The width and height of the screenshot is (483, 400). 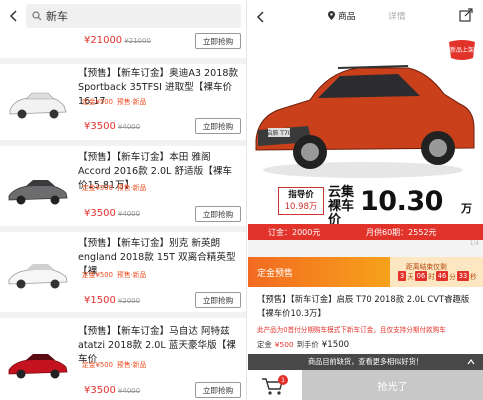 I want to click on countdown: 距离结束仅剩 3天 06 时 46 分 33 秒, so click(x=436, y=272).